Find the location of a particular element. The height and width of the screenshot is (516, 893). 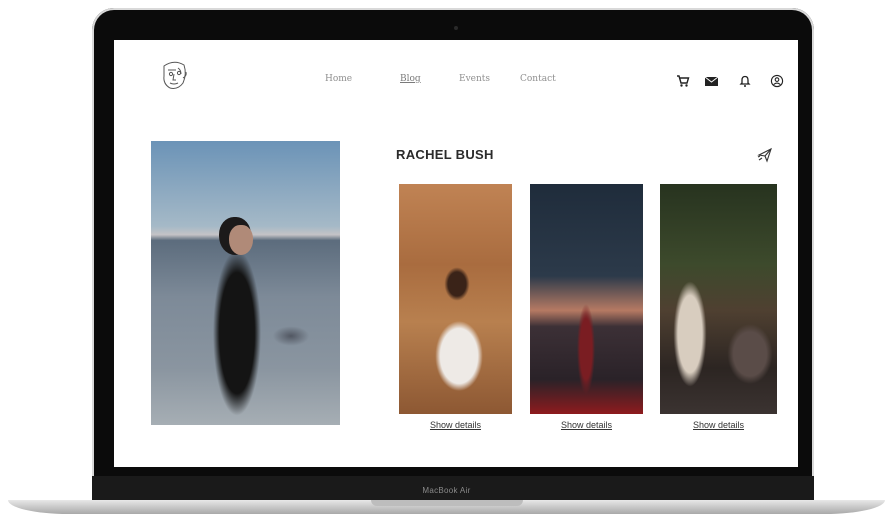

webcam is located at coordinates (456, 28).